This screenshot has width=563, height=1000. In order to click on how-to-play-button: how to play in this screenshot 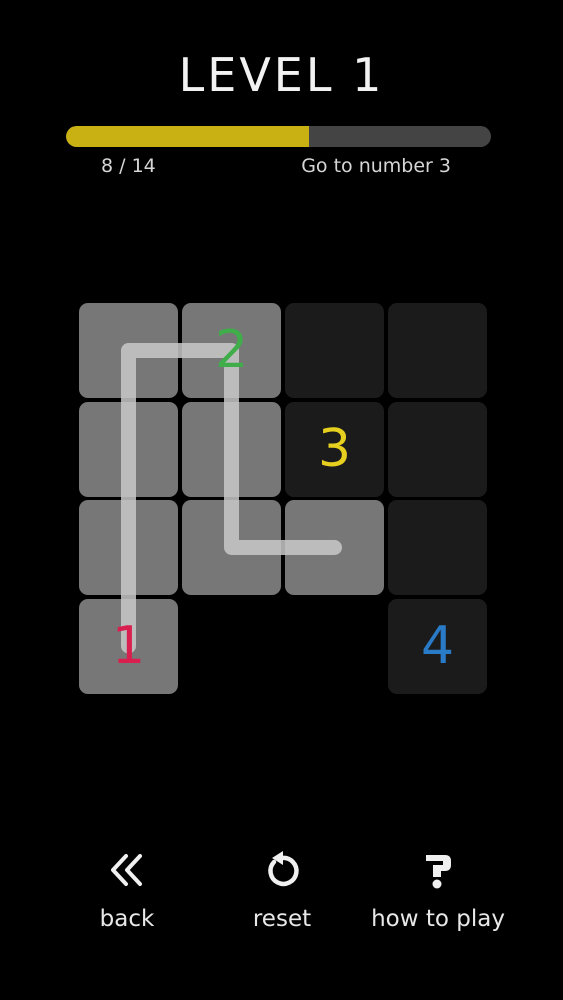, I will do `click(438, 900)`.